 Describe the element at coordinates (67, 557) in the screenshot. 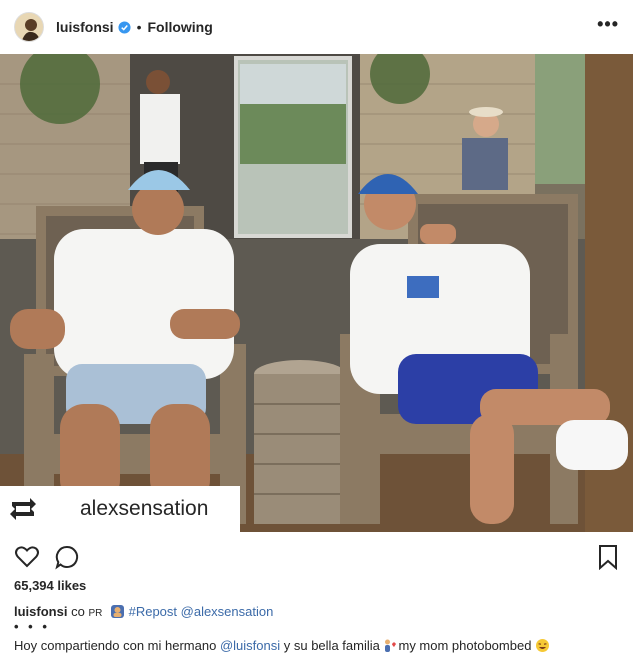

I see `comment-icon` at that location.